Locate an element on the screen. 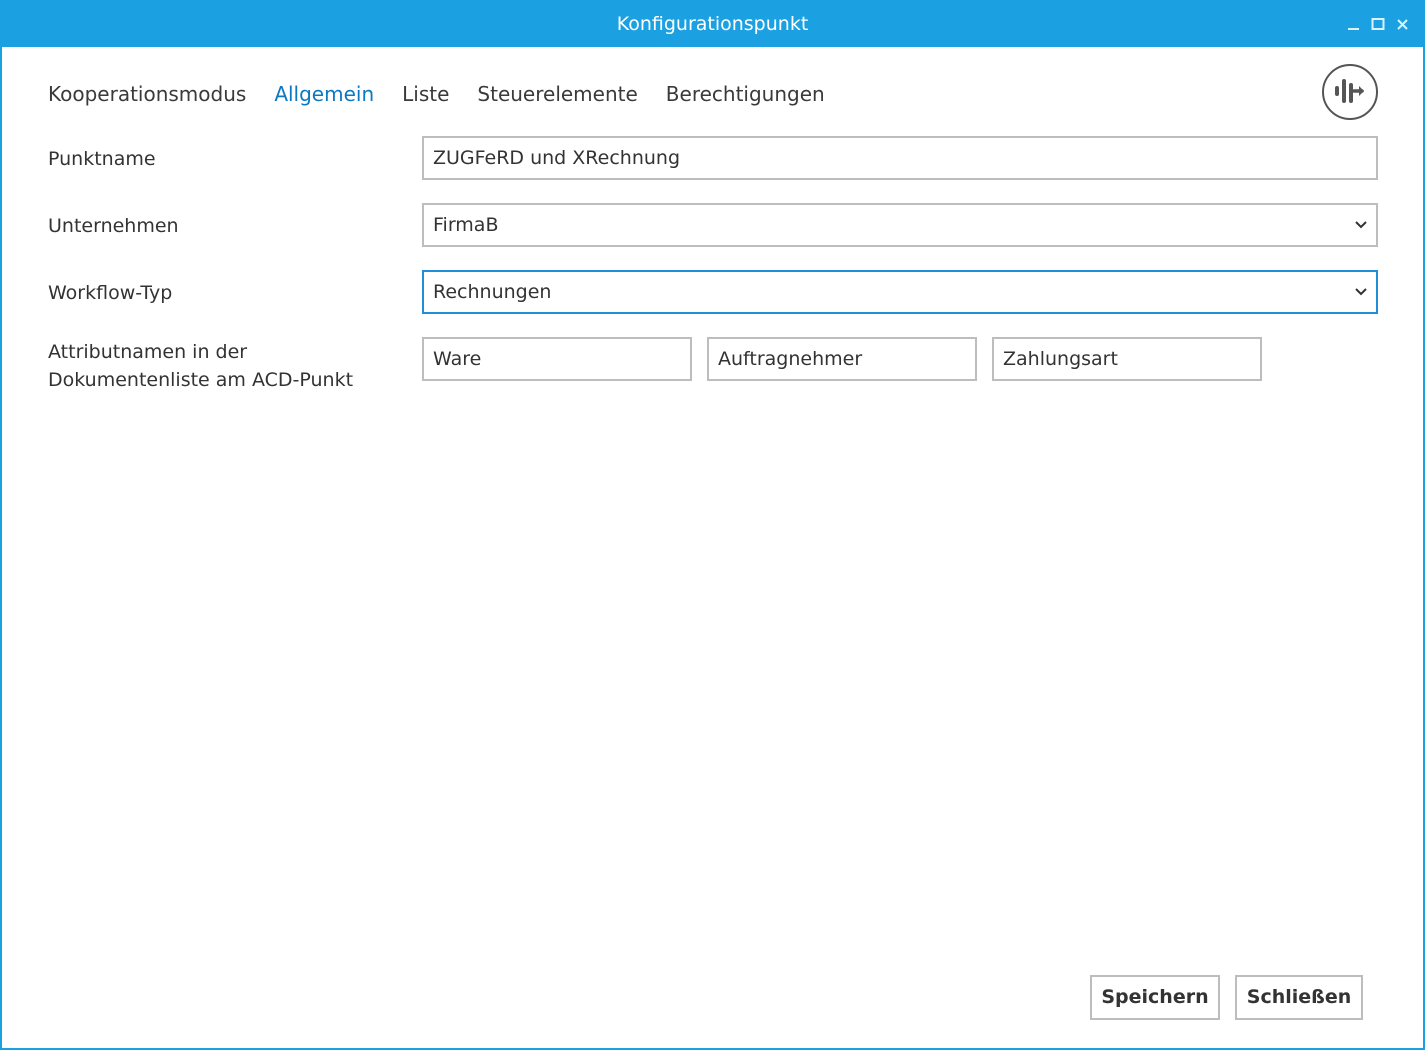 The width and height of the screenshot is (1425, 1050). unternehmen-select: FirmaB is located at coordinates (900, 225).